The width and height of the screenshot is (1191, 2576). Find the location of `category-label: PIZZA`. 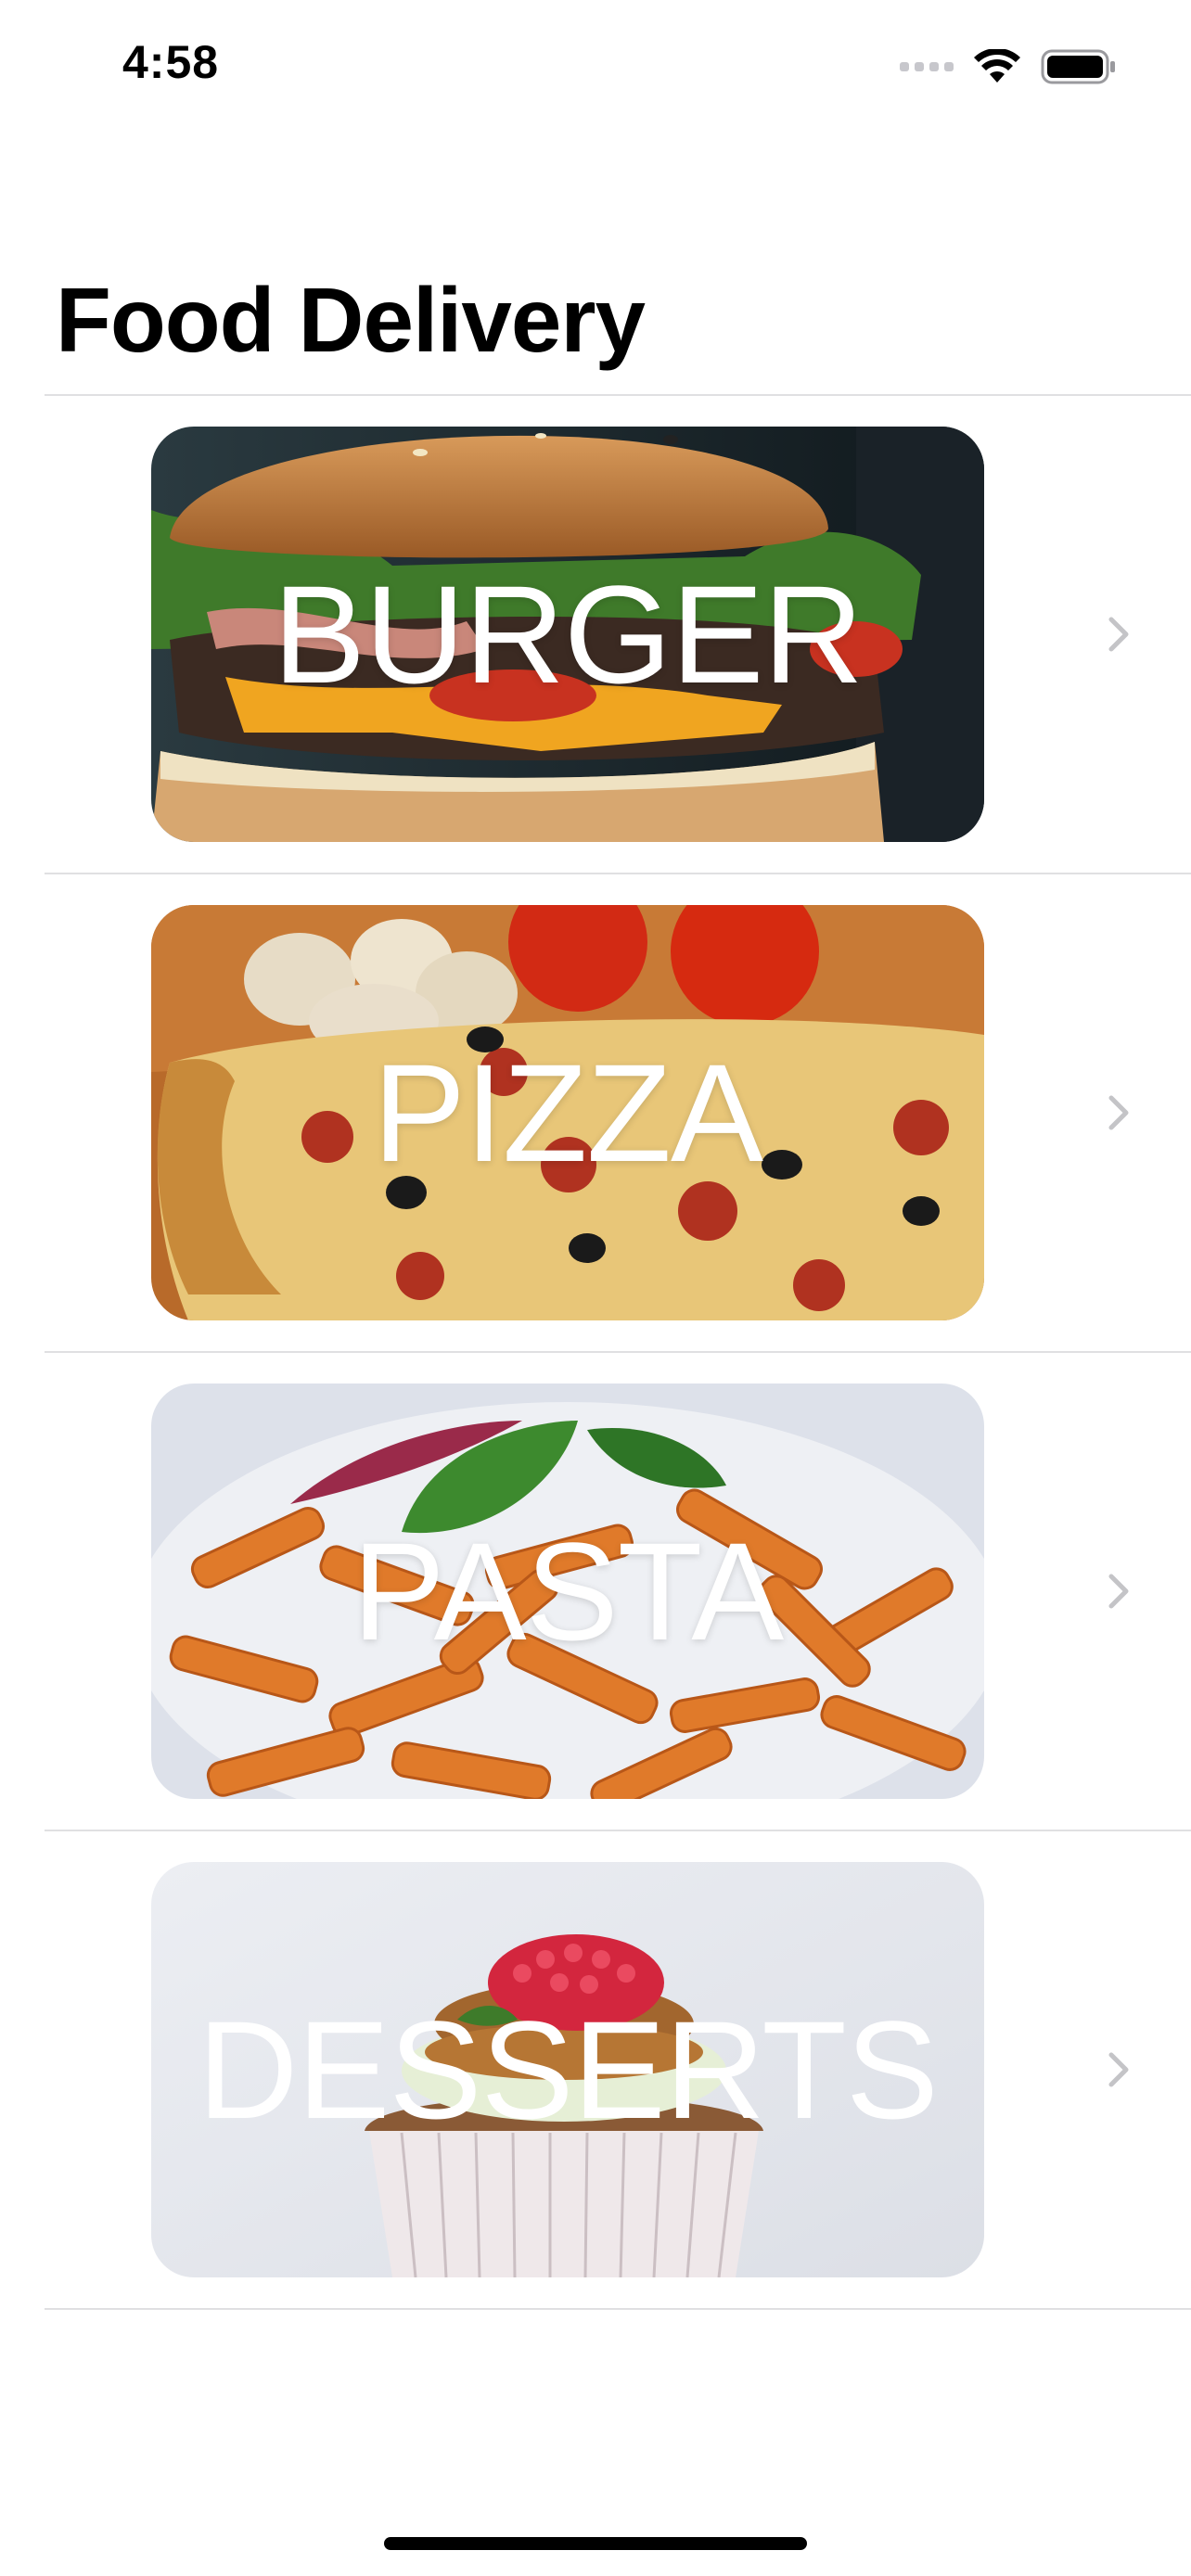

category-label: PIZZA is located at coordinates (567, 1112).